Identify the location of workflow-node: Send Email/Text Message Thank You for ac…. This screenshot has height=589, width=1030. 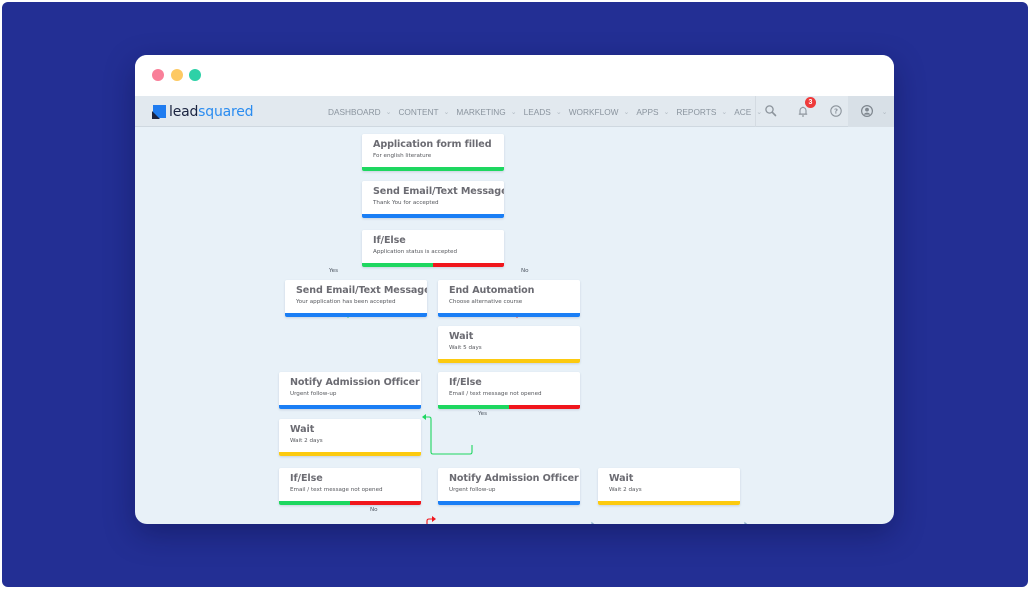
(433, 199).